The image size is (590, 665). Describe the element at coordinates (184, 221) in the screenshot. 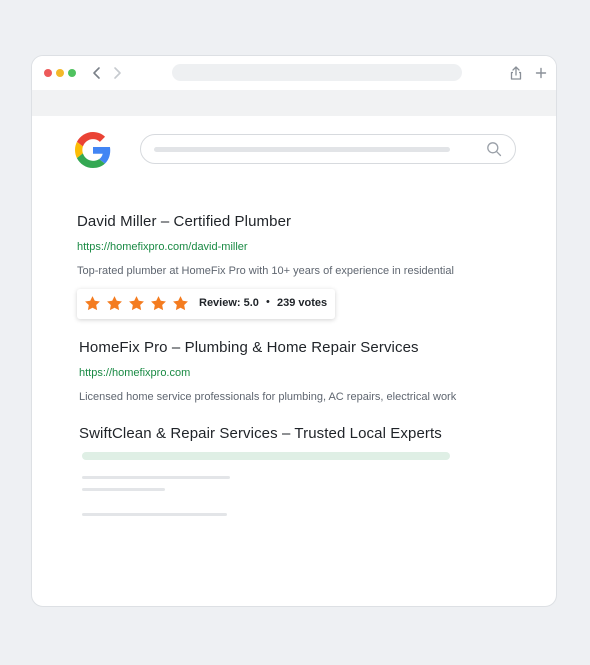

I see `result-title-david-miller: David Miller – Certified Plumber` at that location.